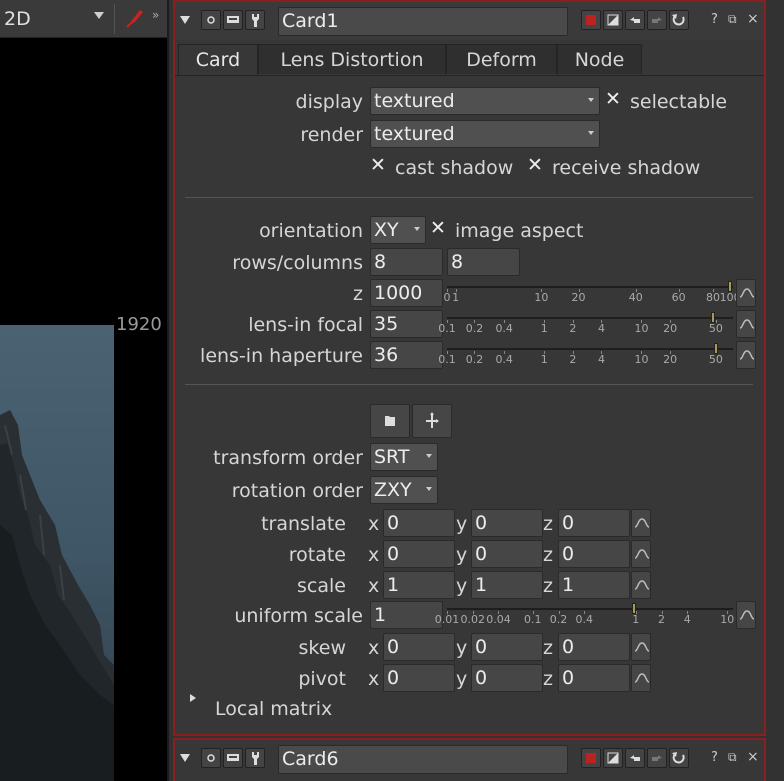 The height and width of the screenshot is (781, 784). I want to click on rows-input: 8, so click(406, 262).